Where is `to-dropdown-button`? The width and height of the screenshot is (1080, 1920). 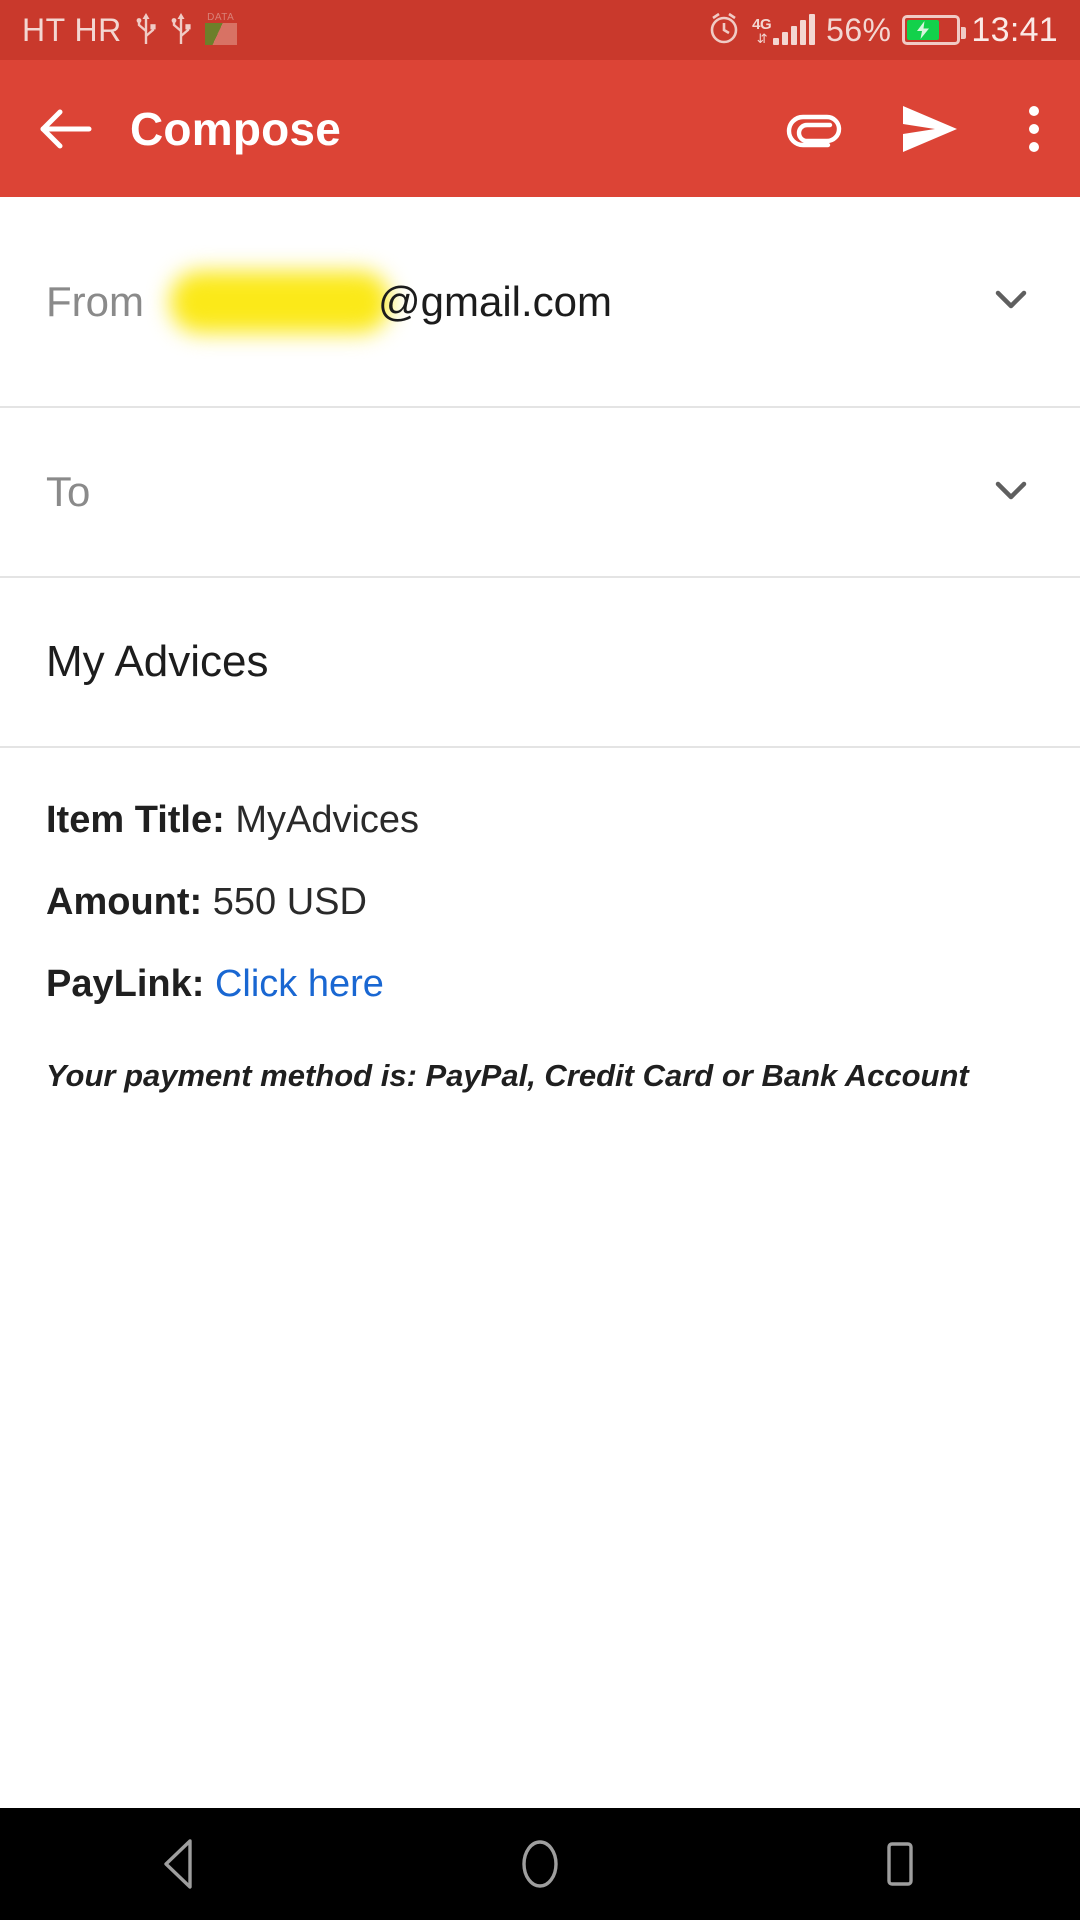
to-dropdown-button is located at coordinates (1011, 492).